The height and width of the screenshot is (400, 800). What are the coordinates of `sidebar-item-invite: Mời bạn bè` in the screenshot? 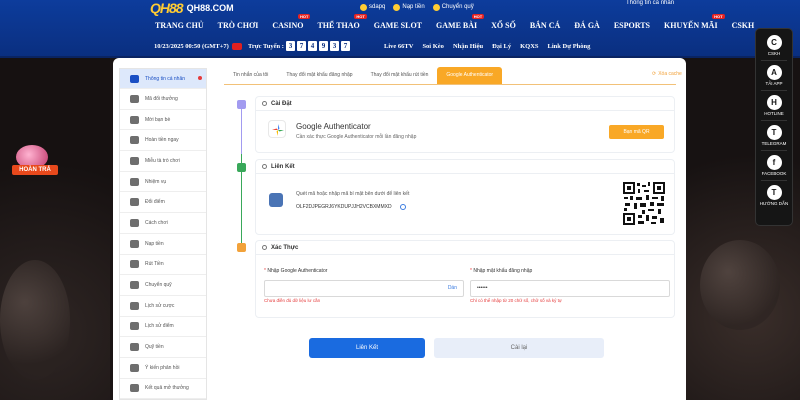 It's located at (163, 120).